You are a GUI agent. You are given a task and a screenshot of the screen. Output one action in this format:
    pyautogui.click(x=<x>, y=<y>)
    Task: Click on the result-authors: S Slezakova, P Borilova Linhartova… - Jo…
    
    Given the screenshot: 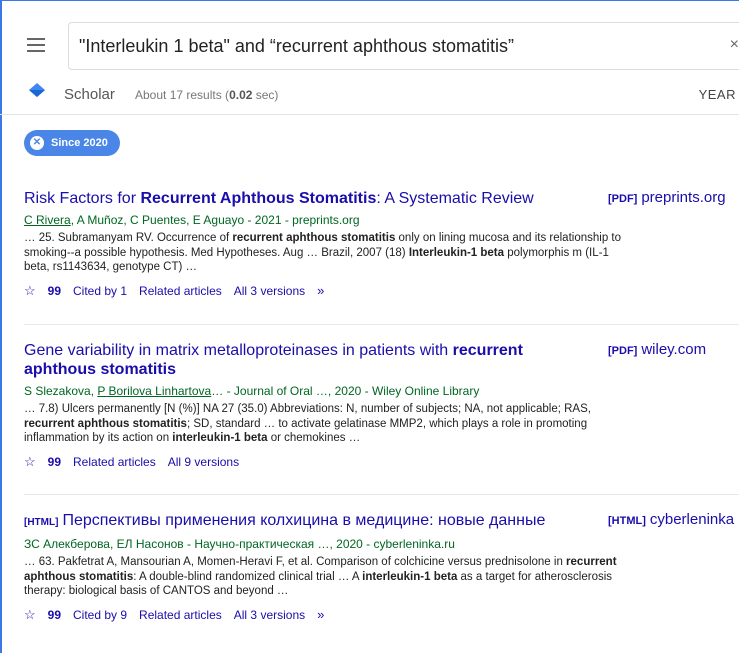 What is the action you would take?
    pyautogui.click(x=252, y=391)
    